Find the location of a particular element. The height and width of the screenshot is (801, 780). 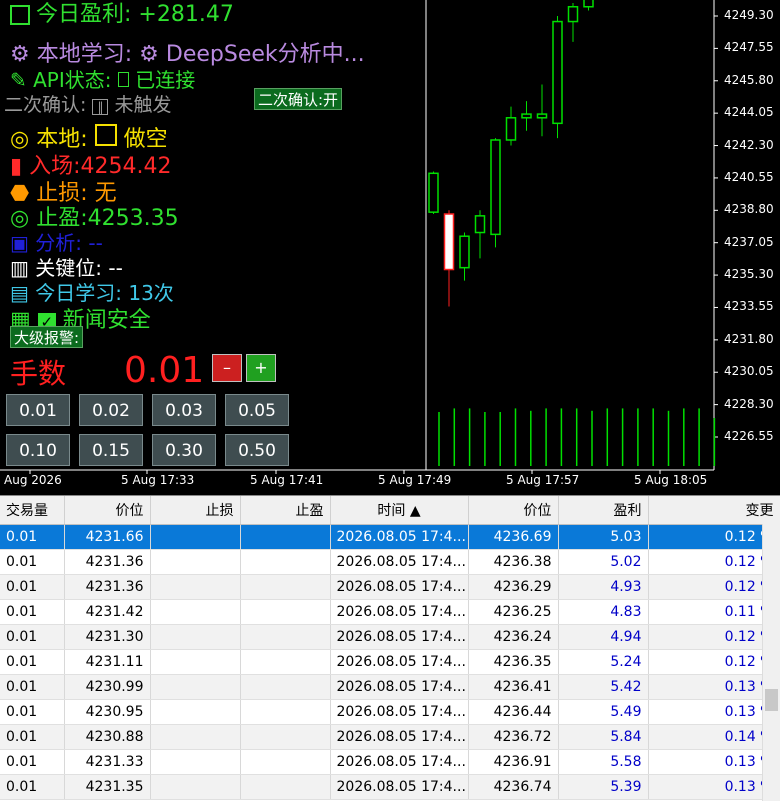

col-profit-header: 盈利 is located at coordinates (603, 510).